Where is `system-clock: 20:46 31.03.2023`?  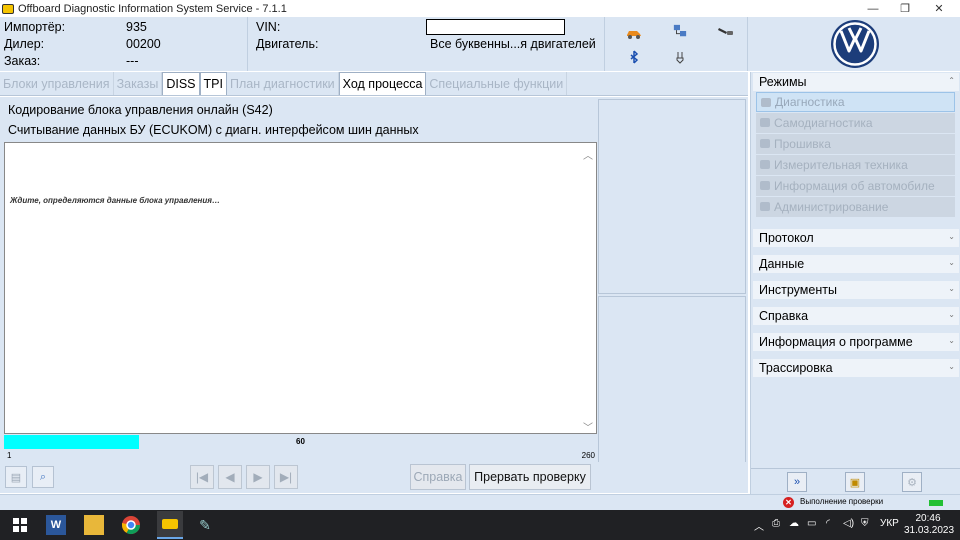 system-clock: 20:46 31.03.2023 is located at coordinates (929, 525).